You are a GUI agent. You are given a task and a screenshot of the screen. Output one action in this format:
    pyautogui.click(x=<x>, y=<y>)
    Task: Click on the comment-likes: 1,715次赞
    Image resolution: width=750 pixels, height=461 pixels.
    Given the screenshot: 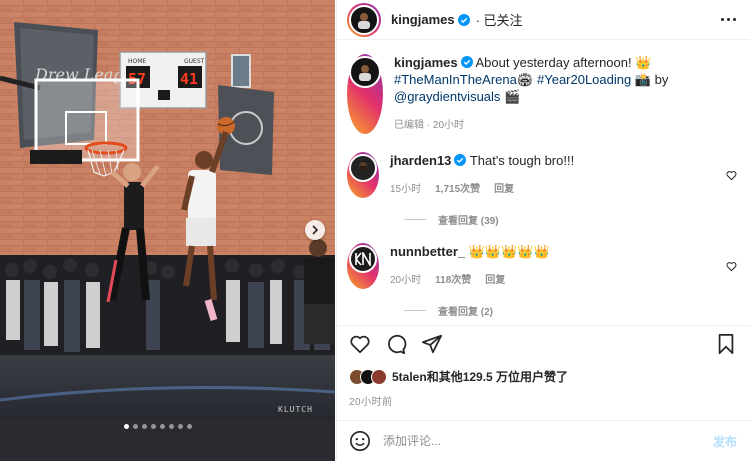 What is the action you would take?
    pyautogui.click(x=457, y=189)
    